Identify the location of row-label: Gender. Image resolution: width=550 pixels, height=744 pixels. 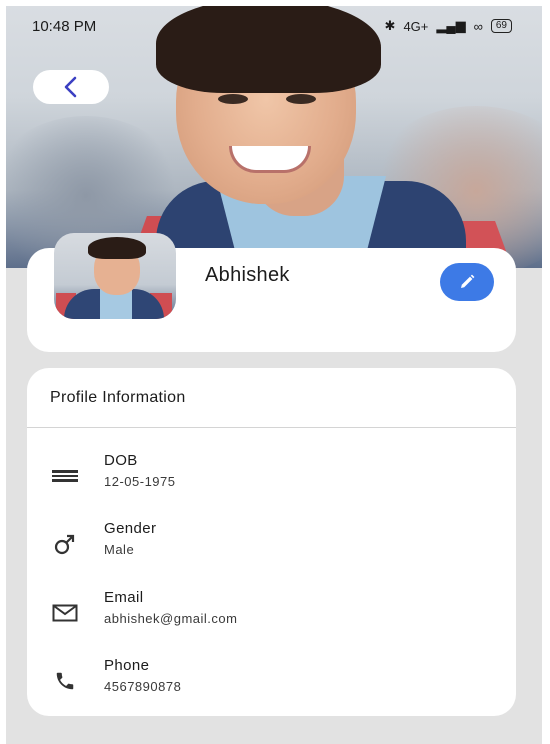
(130, 528).